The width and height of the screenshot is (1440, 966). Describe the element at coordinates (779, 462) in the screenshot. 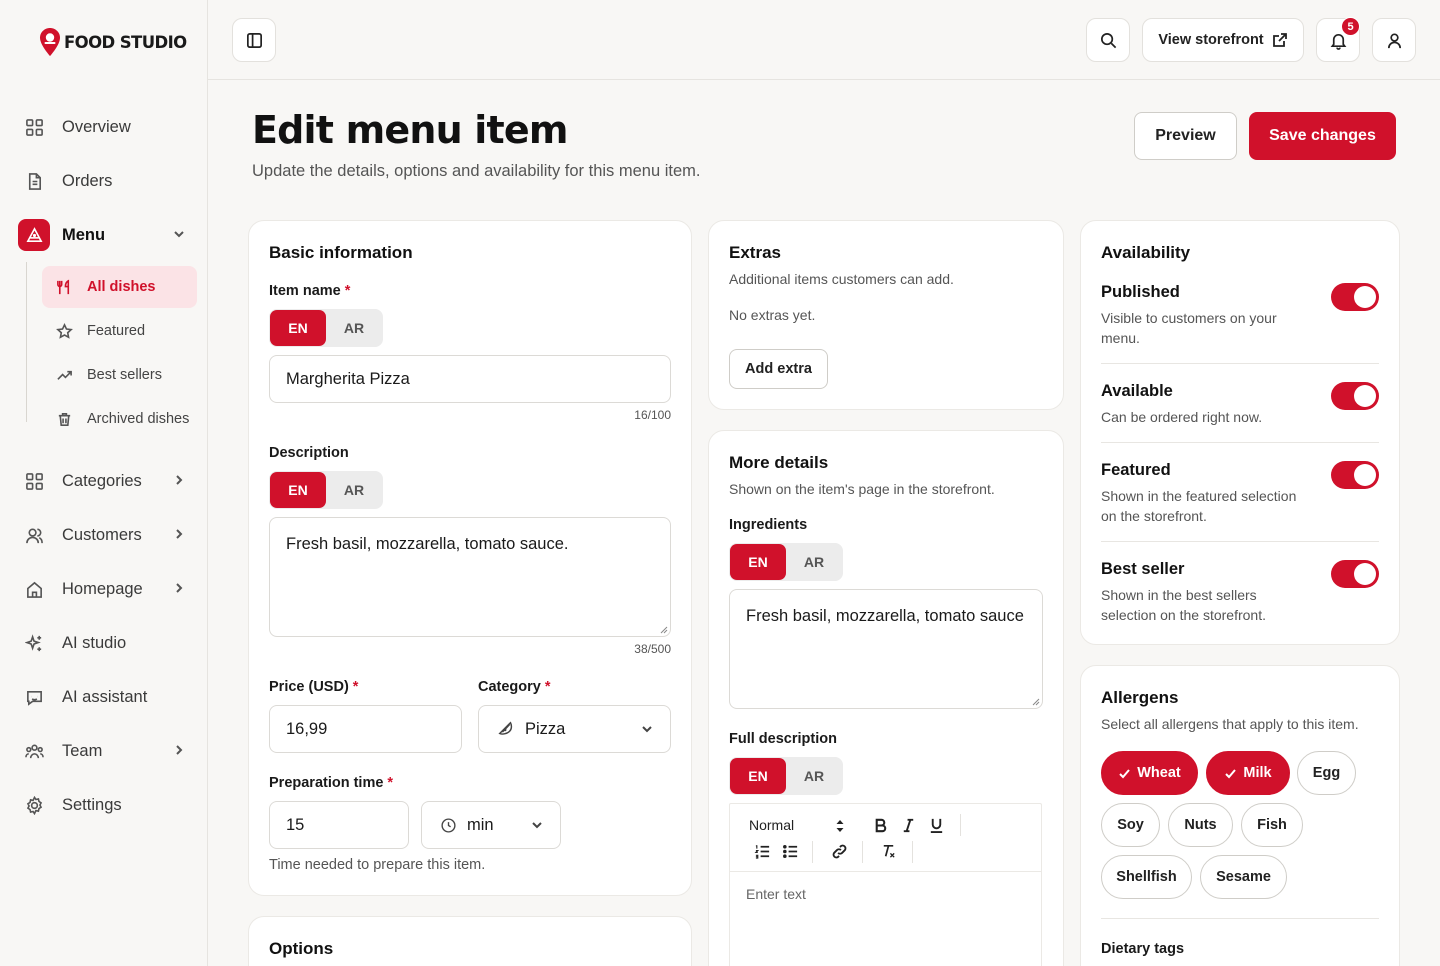

I see `card-title: More details` at that location.